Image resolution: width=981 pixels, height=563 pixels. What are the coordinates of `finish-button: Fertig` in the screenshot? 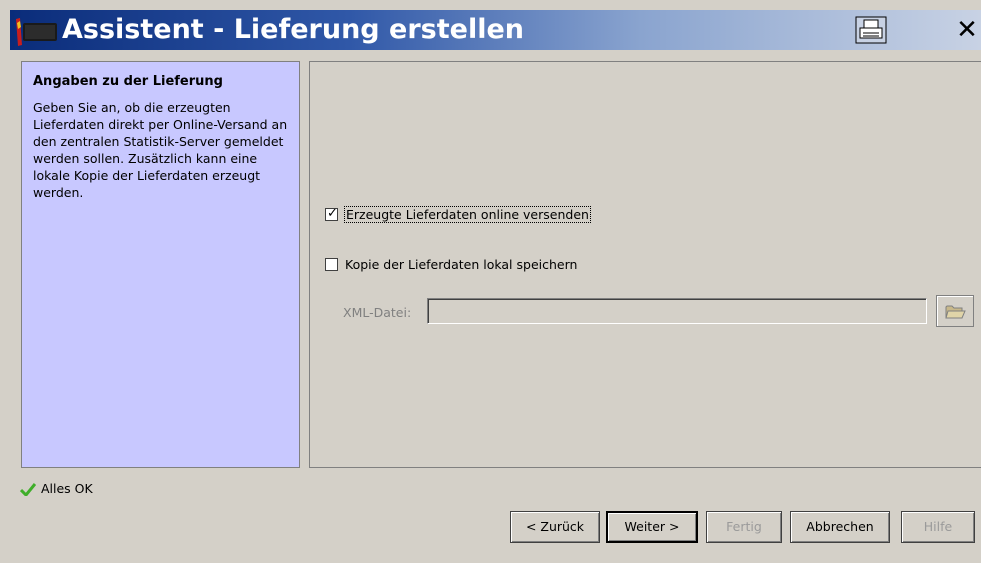 It's located at (744, 527).